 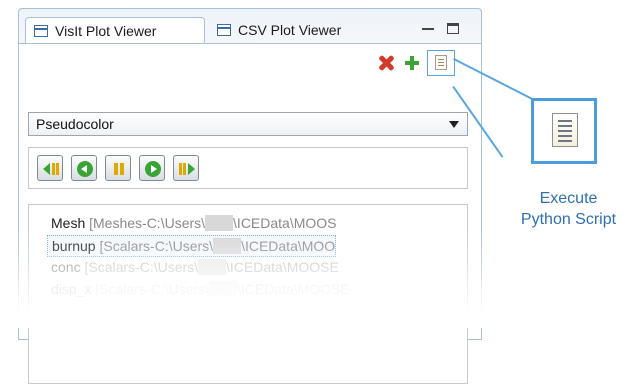 What do you see at coordinates (248, 124) in the screenshot?
I see `plot-type-select: Pseudocolor` at bounding box center [248, 124].